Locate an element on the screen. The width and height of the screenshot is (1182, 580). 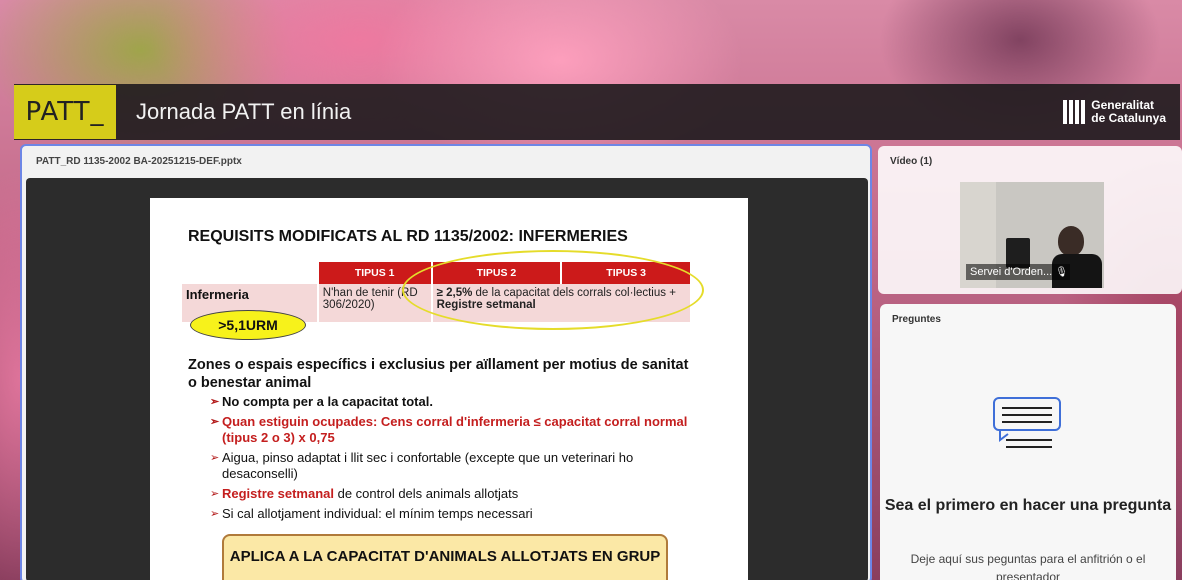
empty-questions-heading: Sea el primero en hacer una pregunta is located at coordinates (1028, 505).